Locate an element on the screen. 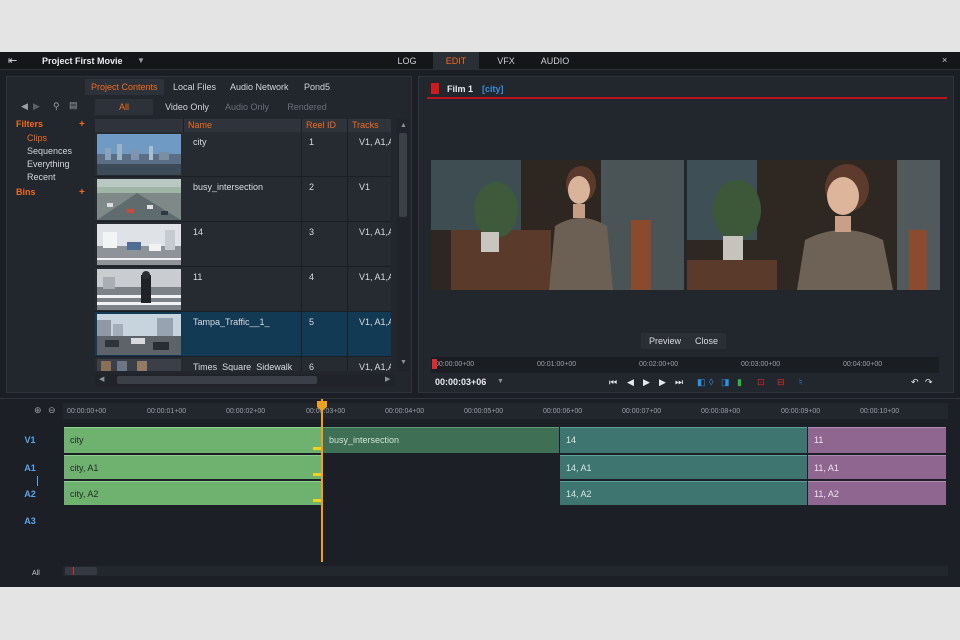  tab-video-only: Video Only is located at coordinates (187, 107).